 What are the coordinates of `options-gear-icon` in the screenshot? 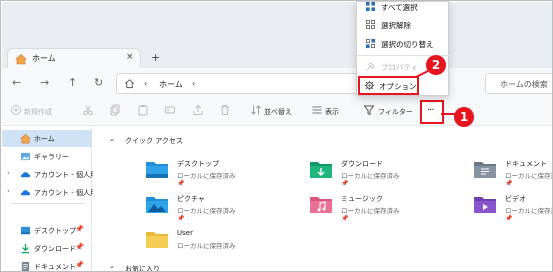 It's located at (369, 85).